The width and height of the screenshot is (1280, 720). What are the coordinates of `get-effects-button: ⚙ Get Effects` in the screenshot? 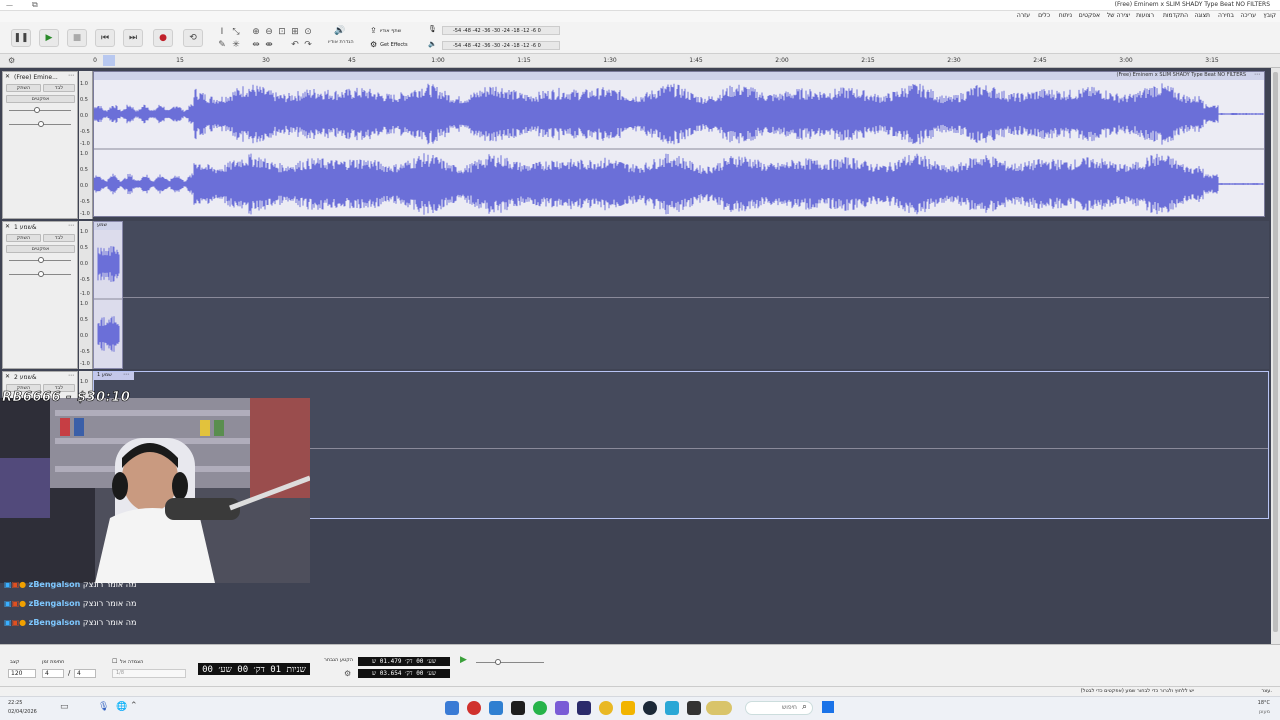 It's located at (394, 44).